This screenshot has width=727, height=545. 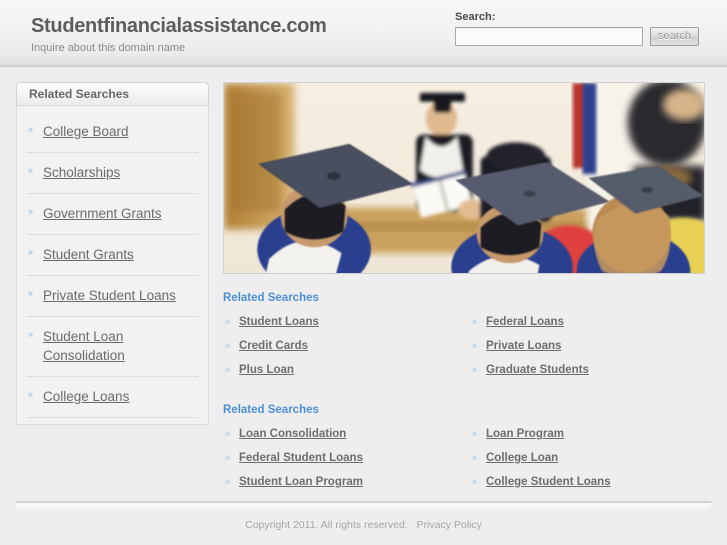 What do you see at coordinates (449, 525) in the screenshot?
I see `privacy-policy-link: Privacy Policy` at bounding box center [449, 525].